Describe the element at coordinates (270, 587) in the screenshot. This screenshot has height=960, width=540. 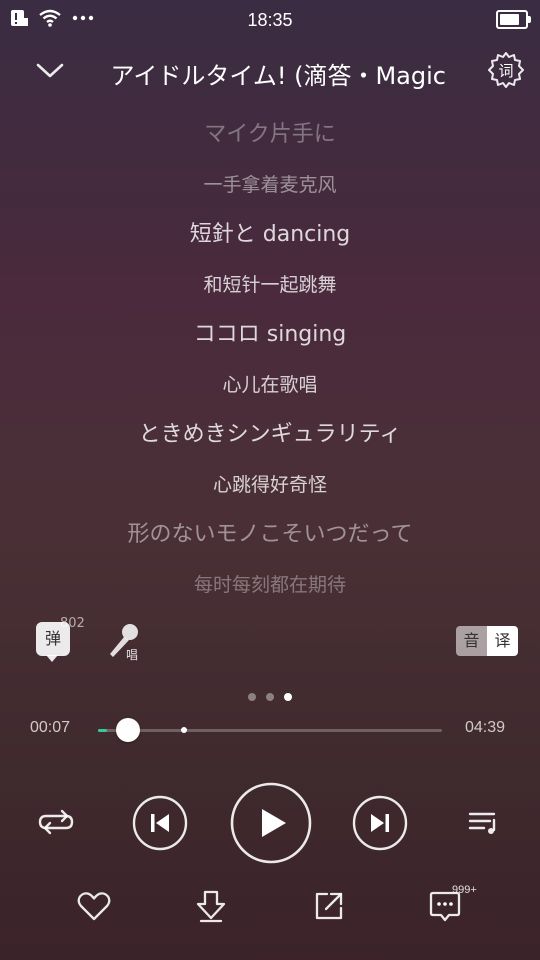
I see `lyric-line-translation: 每时每刻都在期待` at that location.